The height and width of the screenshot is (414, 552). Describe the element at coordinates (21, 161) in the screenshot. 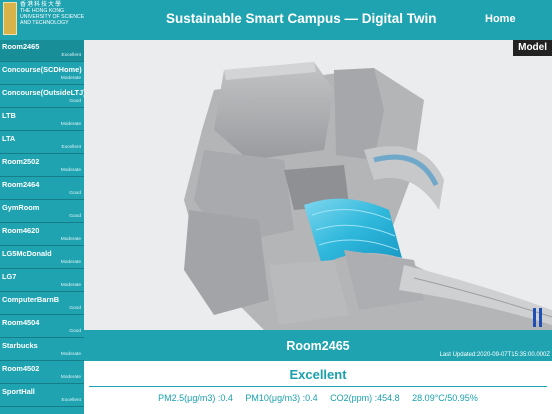

I see `room-name: Room2502` at that location.